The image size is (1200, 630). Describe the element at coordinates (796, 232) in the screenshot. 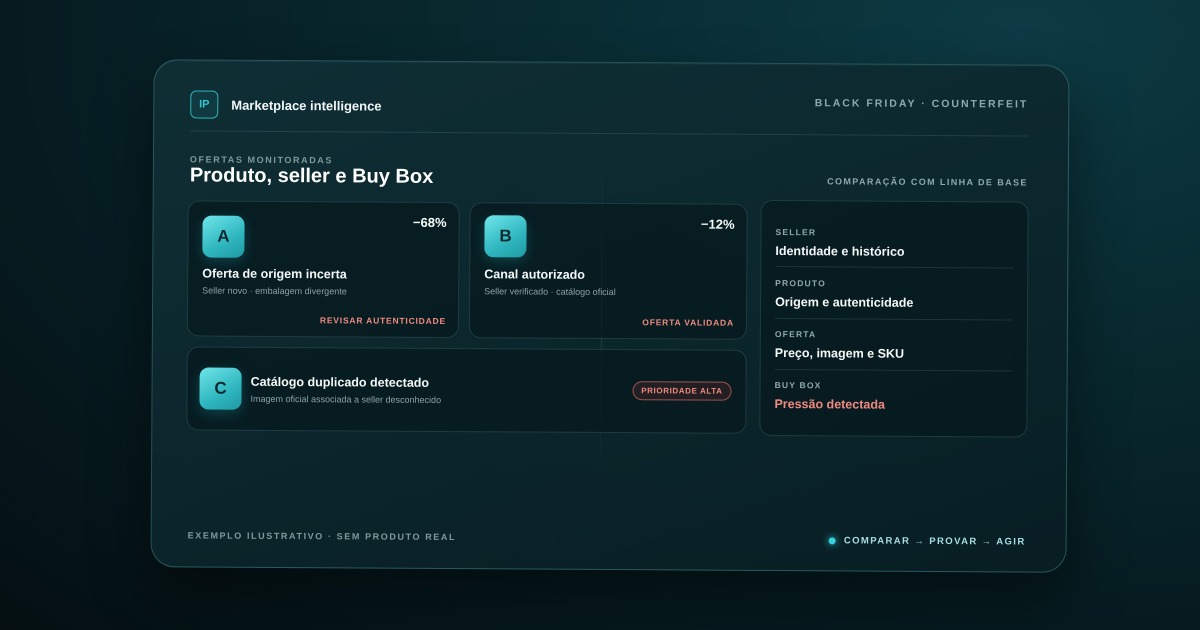

I see `comparison-label: SELLER` at that location.